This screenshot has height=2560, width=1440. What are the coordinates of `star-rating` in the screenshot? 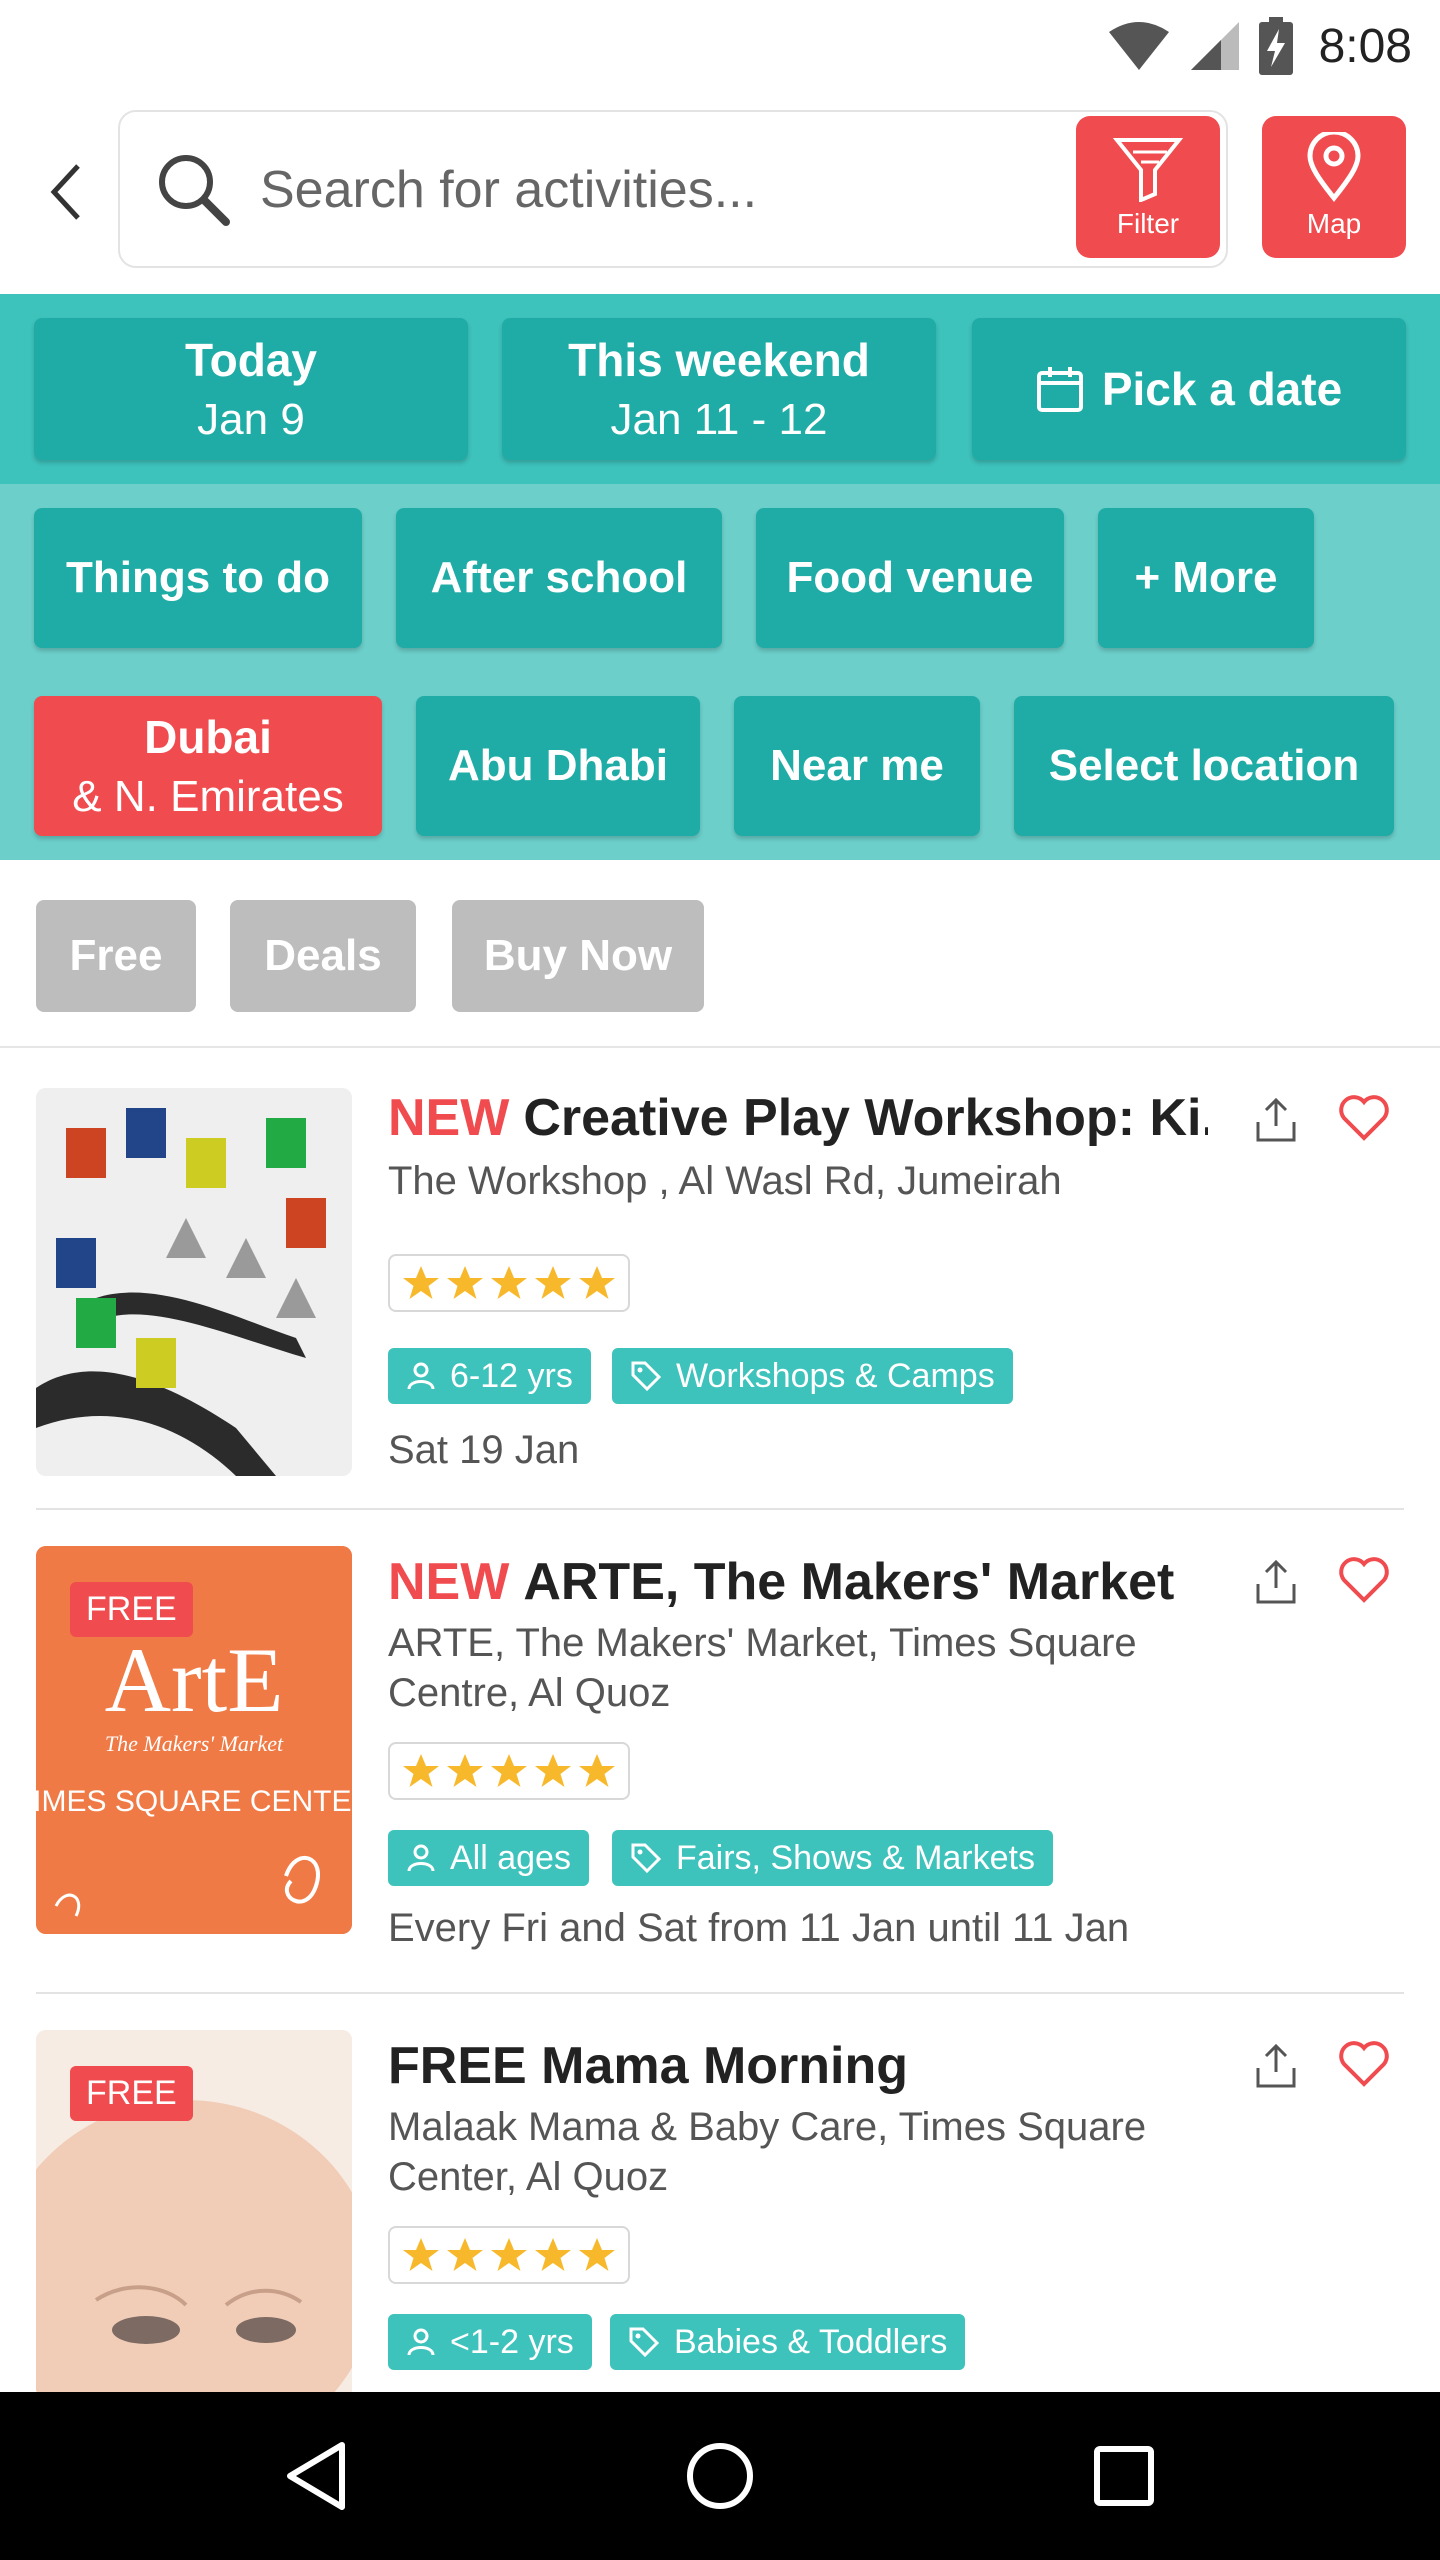 It's located at (509, 1771).